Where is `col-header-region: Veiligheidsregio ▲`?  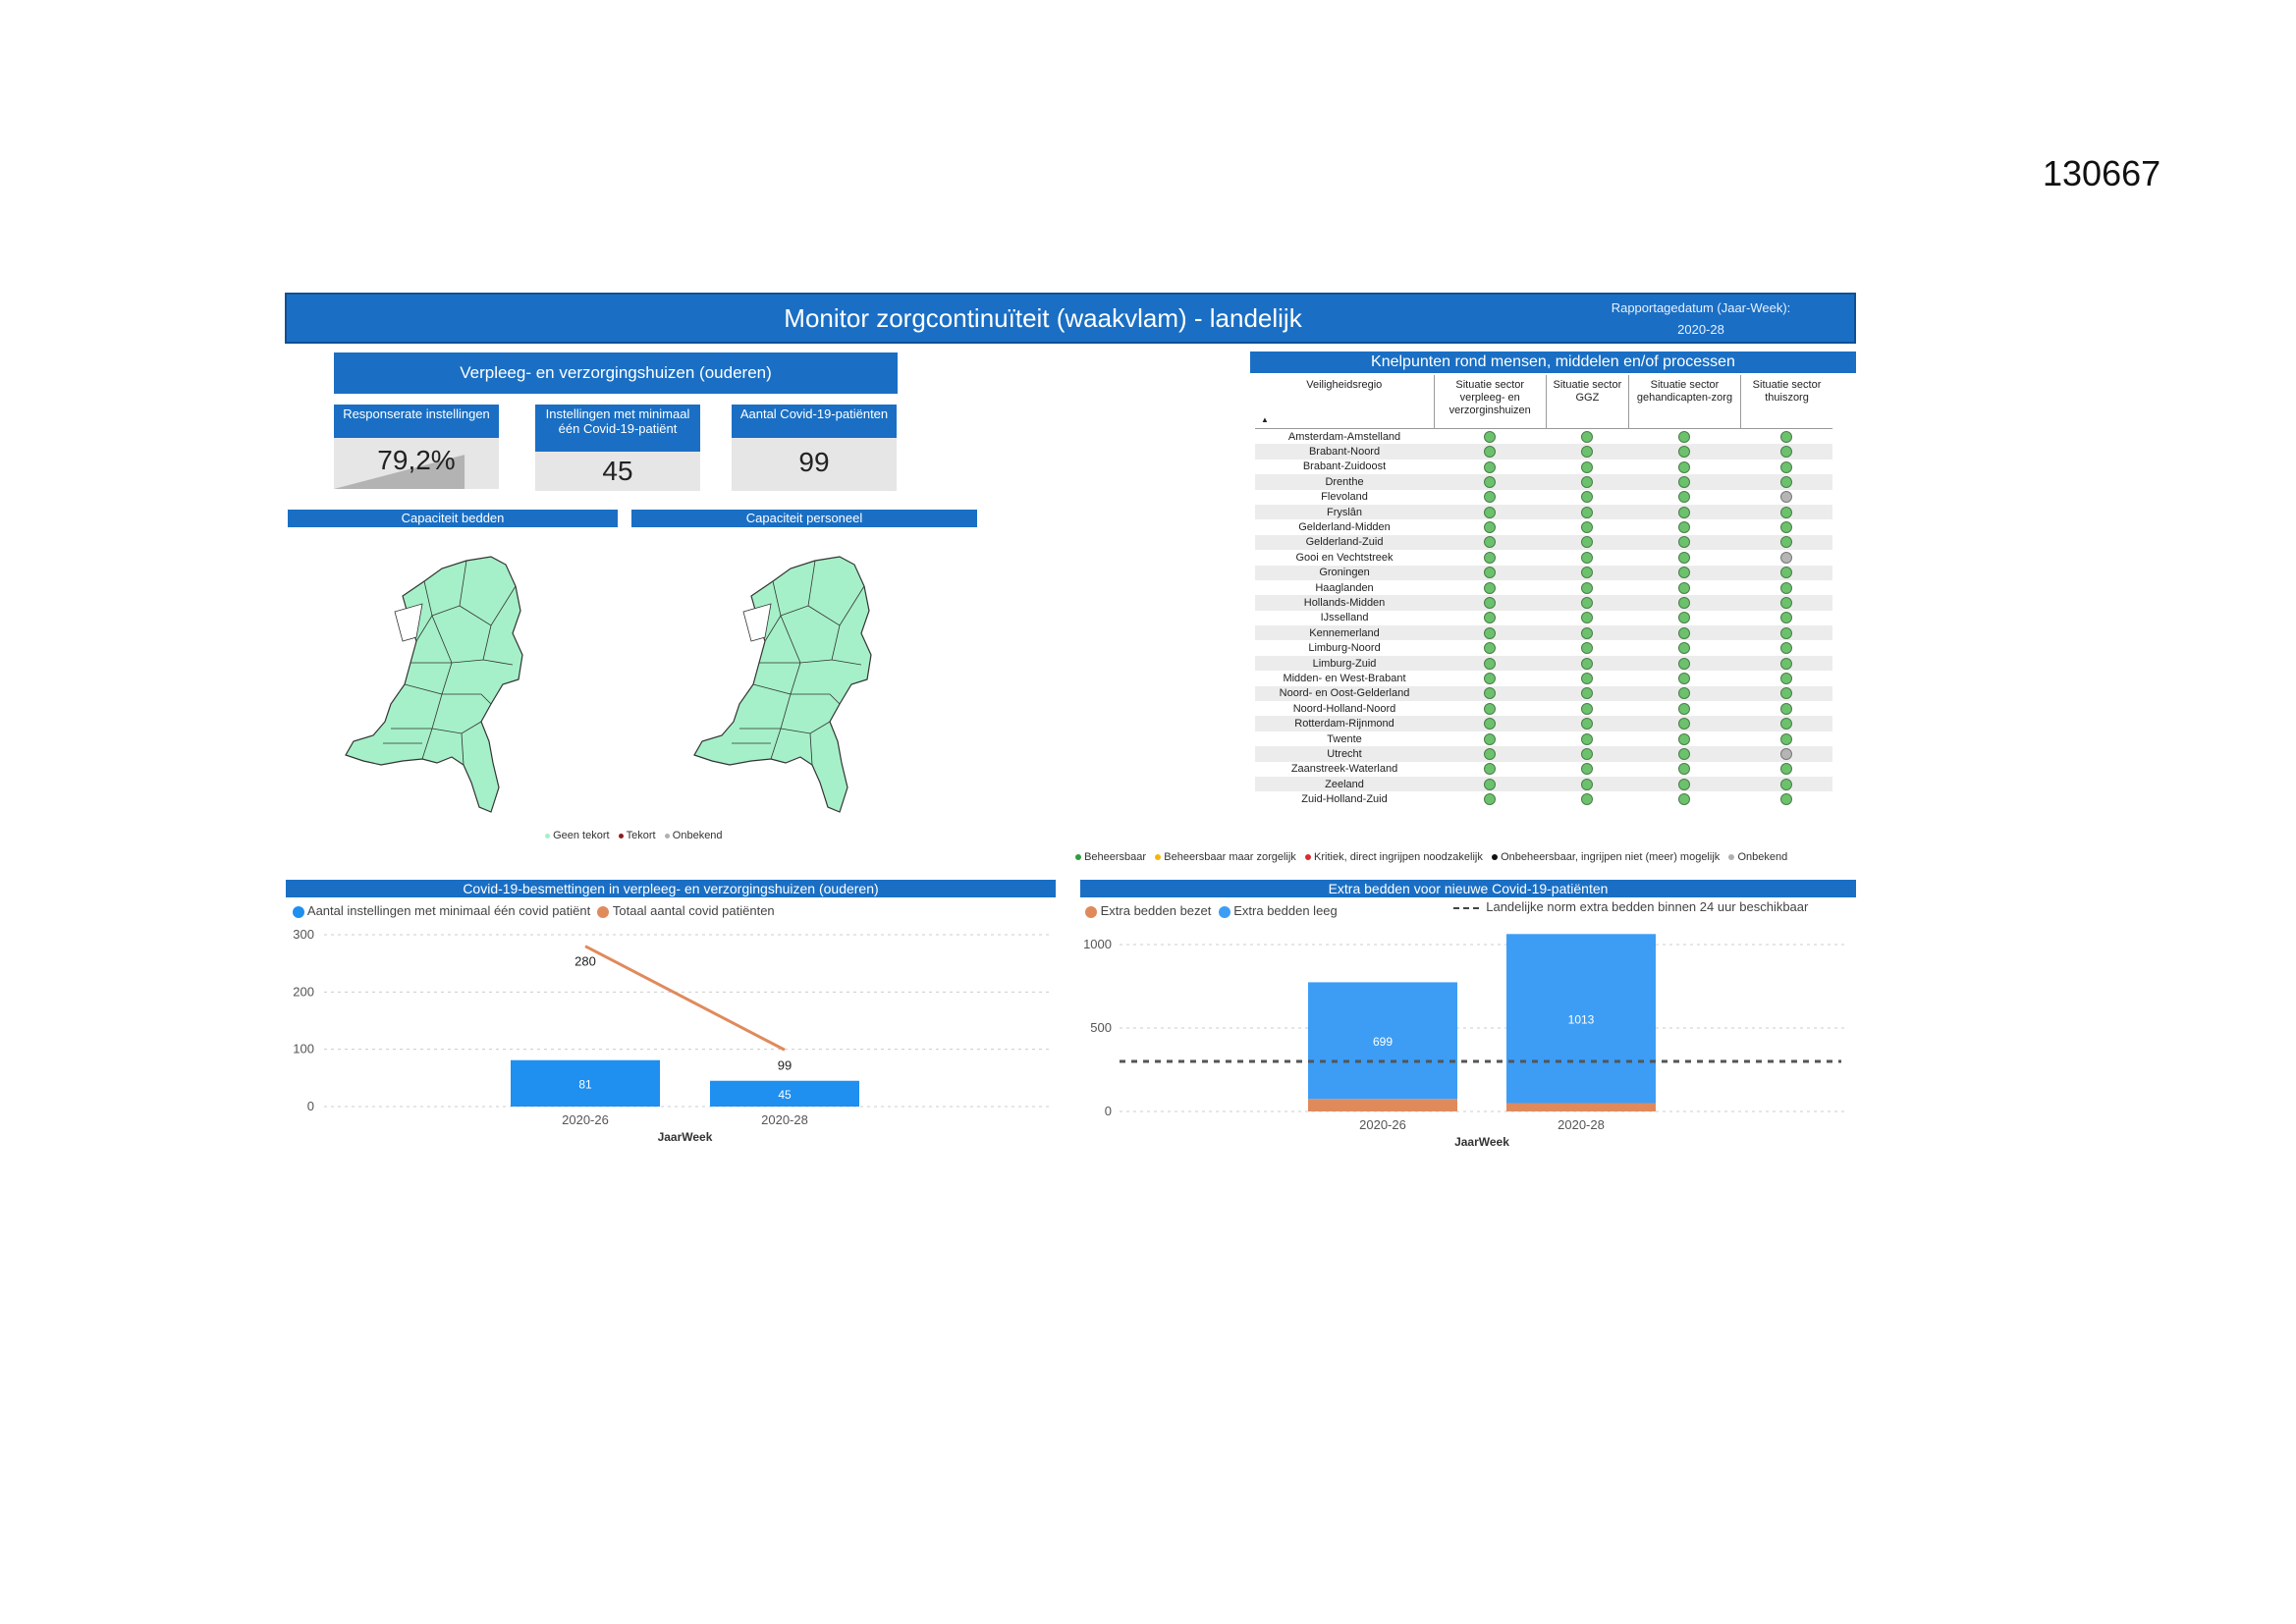 col-header-region: Veiligheidsregio ▲ is located at coordinates (1345, 402).